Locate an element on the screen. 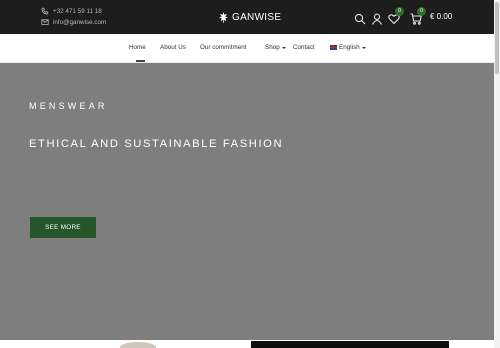  email-link: info@ganwise.com is located at coordinates (73, 22).